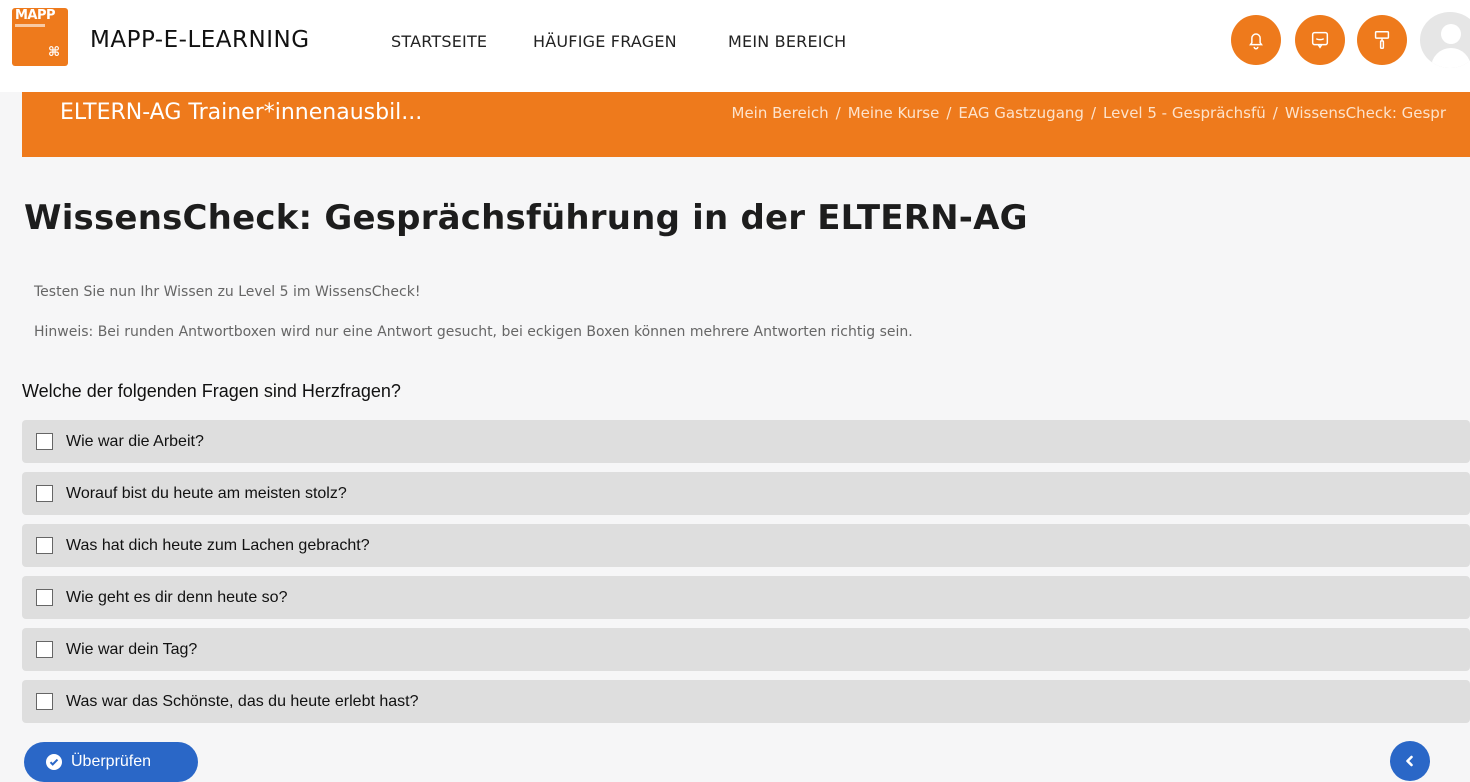  Describe the element at coordinates (1184, 113) in the screenshot. I see `breadcrumb-item: Level 5 - Gesprächsfü` at that location.